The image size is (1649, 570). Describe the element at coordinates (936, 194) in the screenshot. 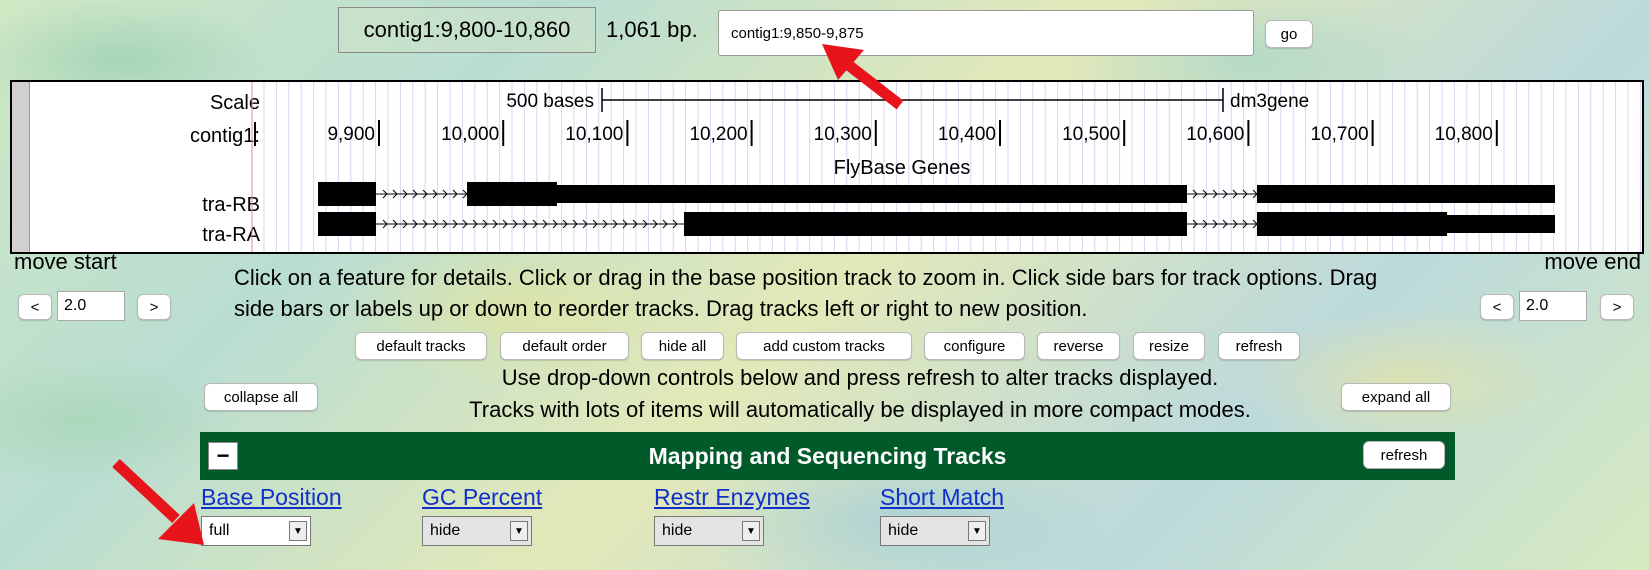

I see `gene-feature-tra-rb` at that location.